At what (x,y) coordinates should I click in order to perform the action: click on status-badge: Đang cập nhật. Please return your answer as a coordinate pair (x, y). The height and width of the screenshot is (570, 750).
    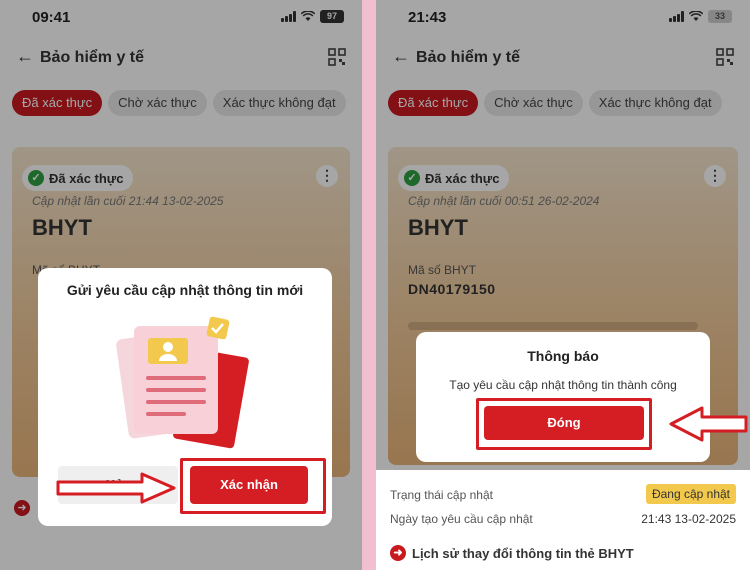
    Looking at the image, I should click on (690, 494).